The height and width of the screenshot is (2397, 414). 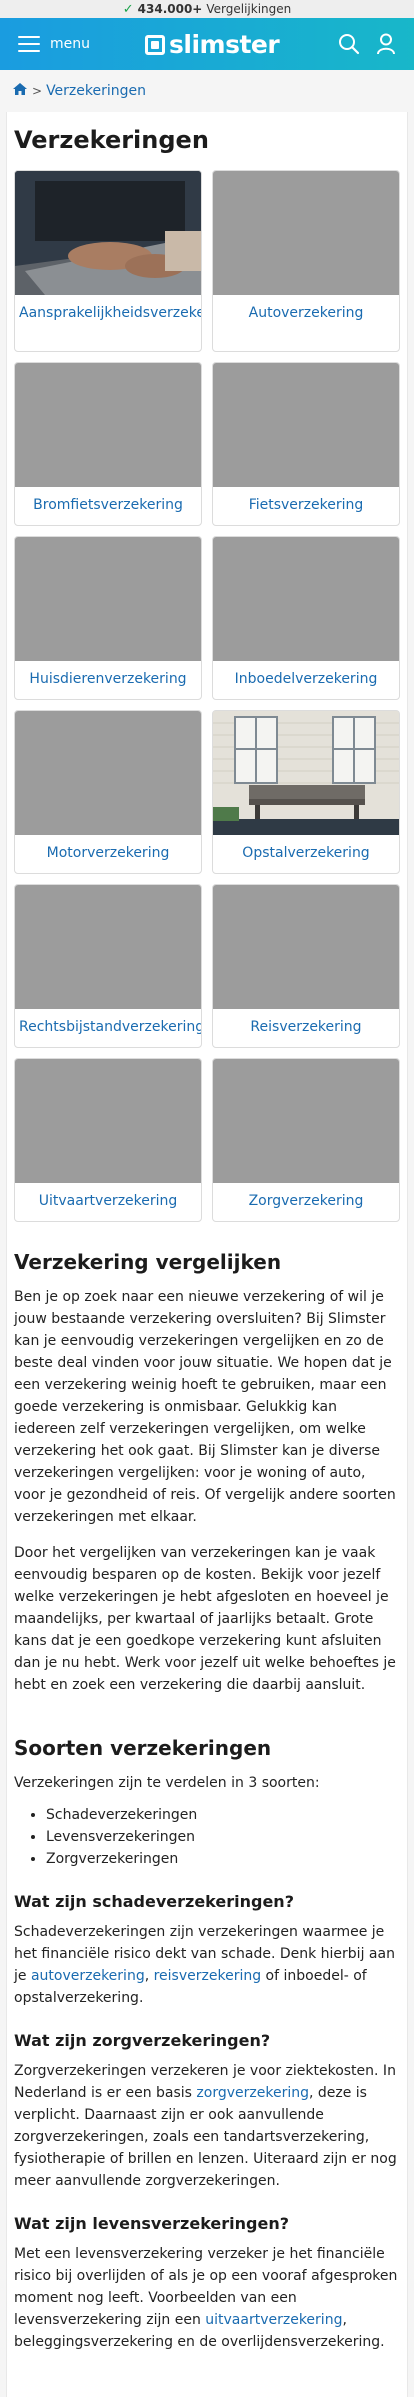 I want to click on card-autoverzekering: Autoverzekering, so click(x=306, y=261).